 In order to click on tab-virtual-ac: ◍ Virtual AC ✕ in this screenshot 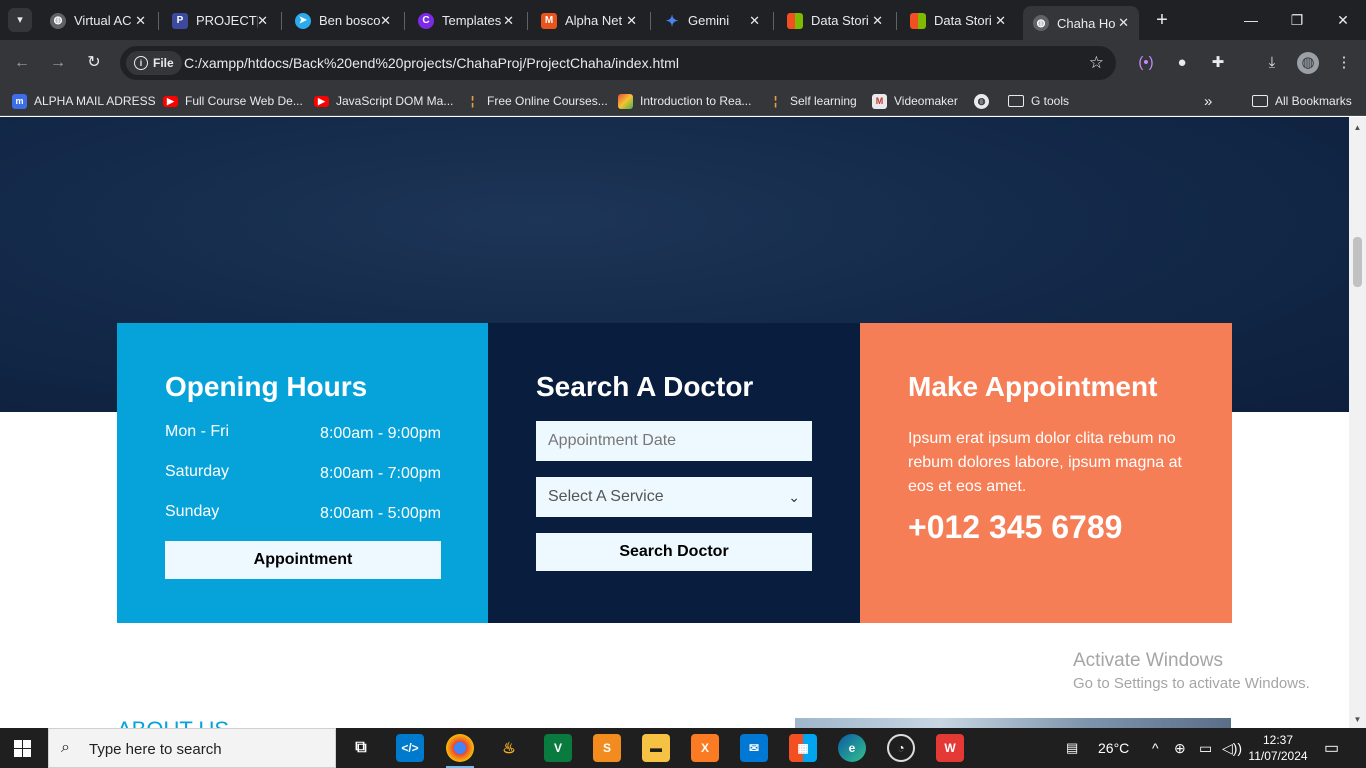, I will do `click(98, 20)`.